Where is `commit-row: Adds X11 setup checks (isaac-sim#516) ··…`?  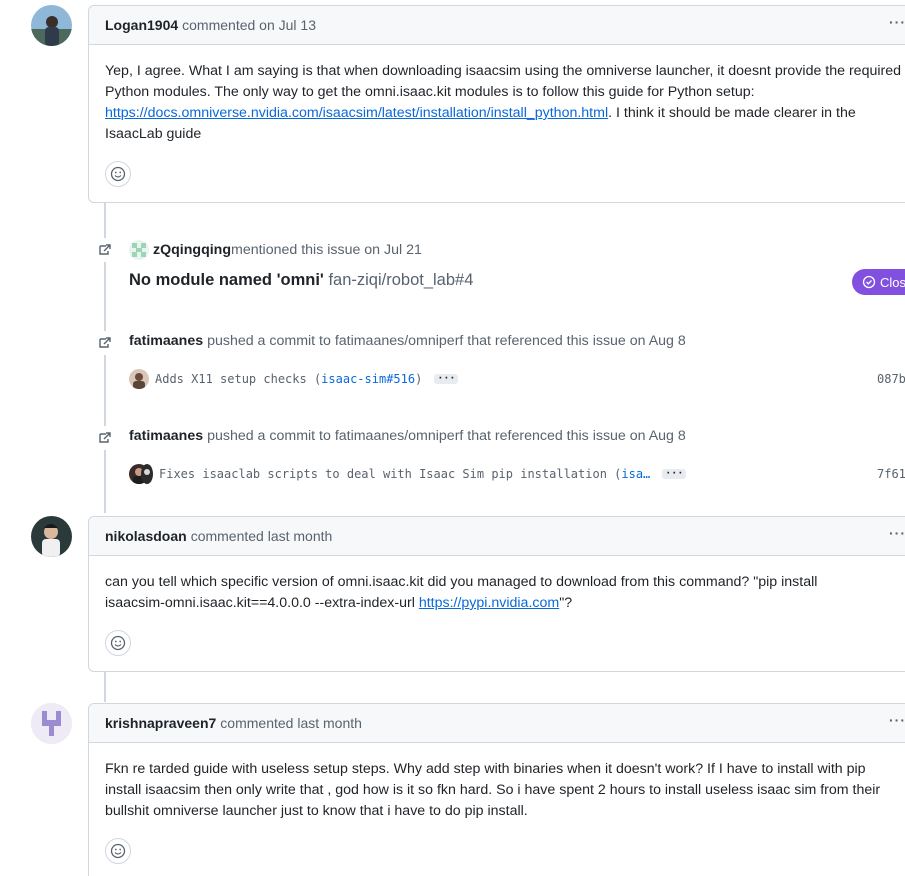
commit-row: Adds X11 setup checks (isaac-sim#516) ··… is located at coordinates (517, 379).